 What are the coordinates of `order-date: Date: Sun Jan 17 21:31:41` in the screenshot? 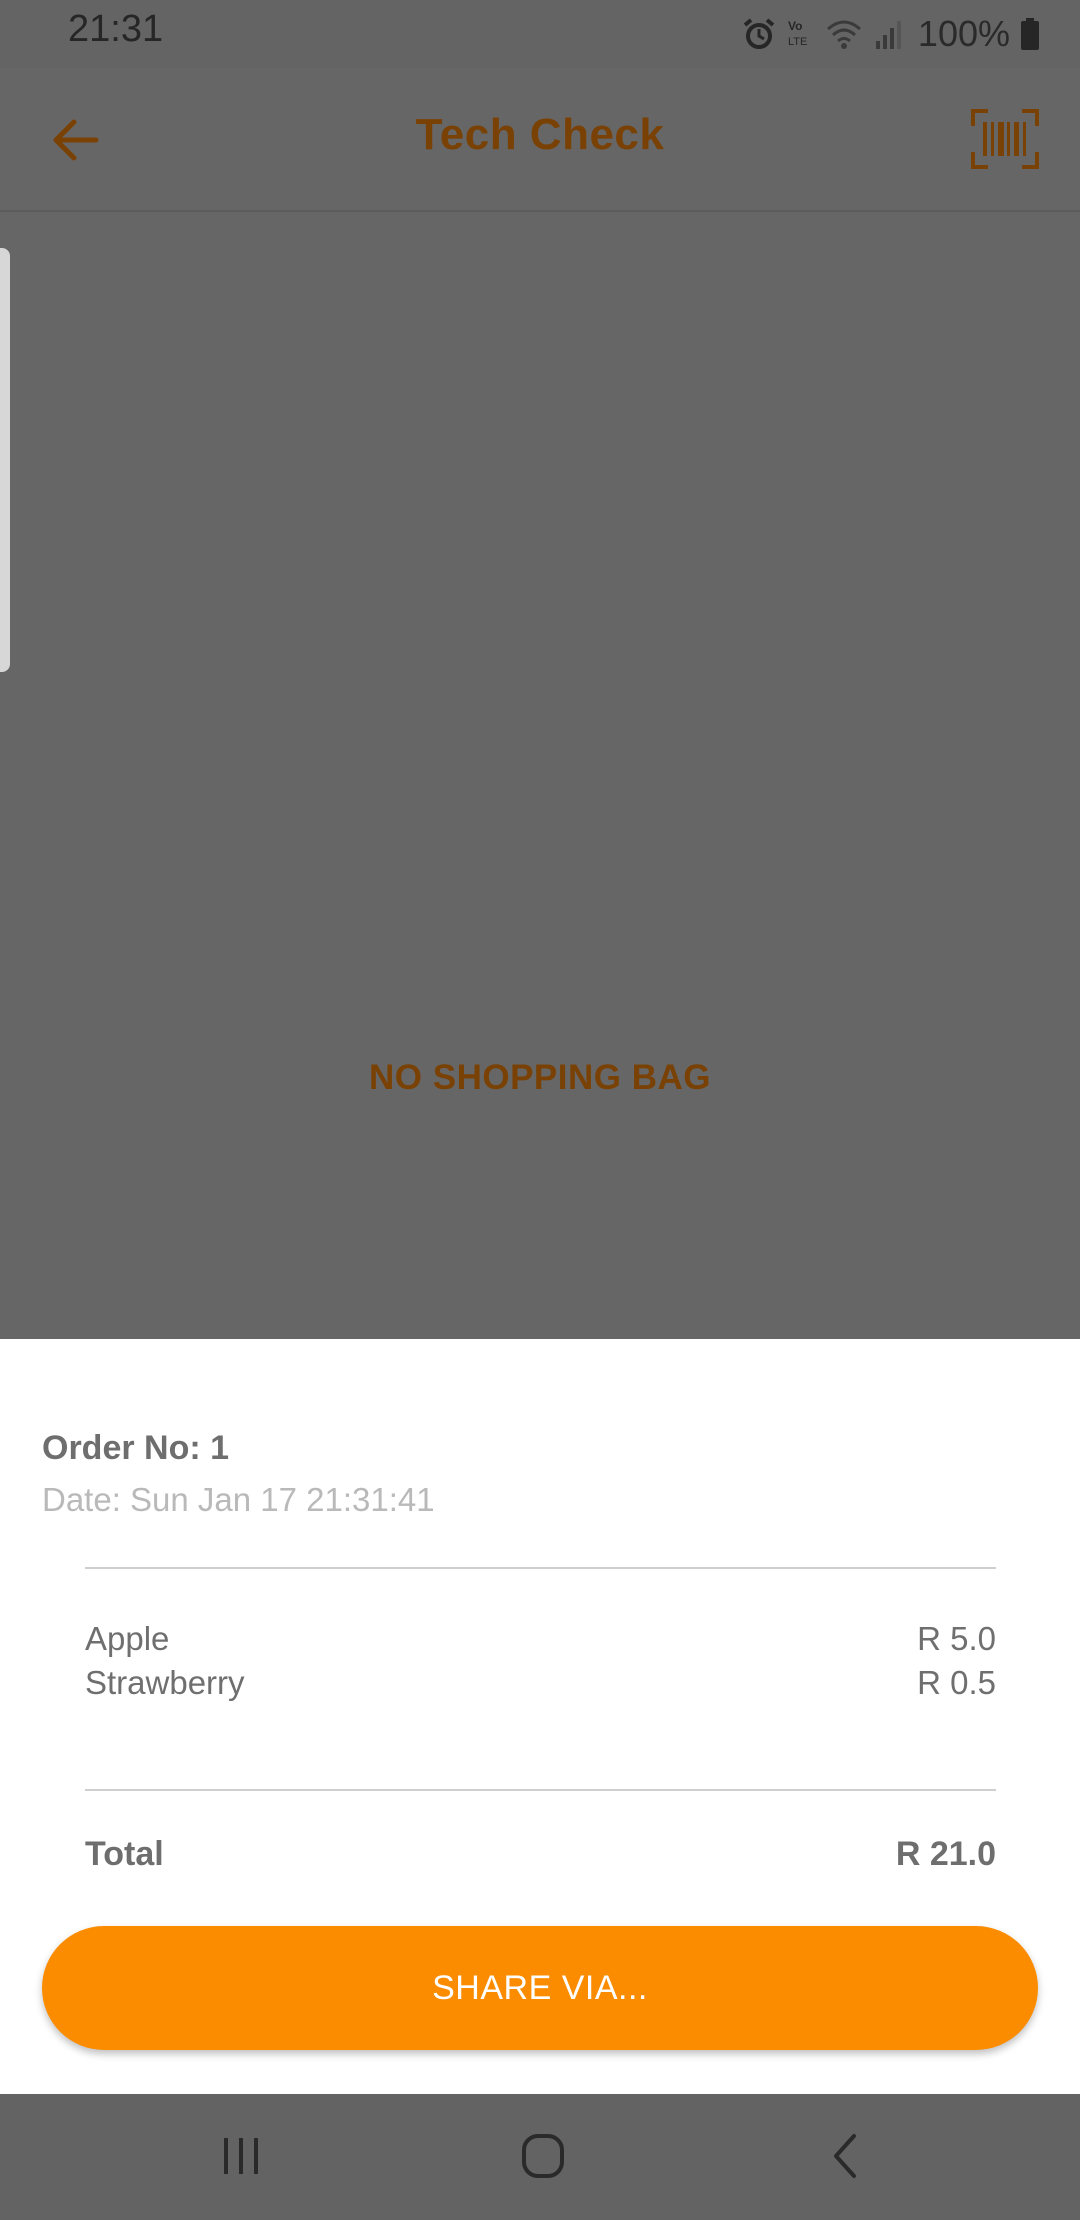 It's located at (238, 1499).